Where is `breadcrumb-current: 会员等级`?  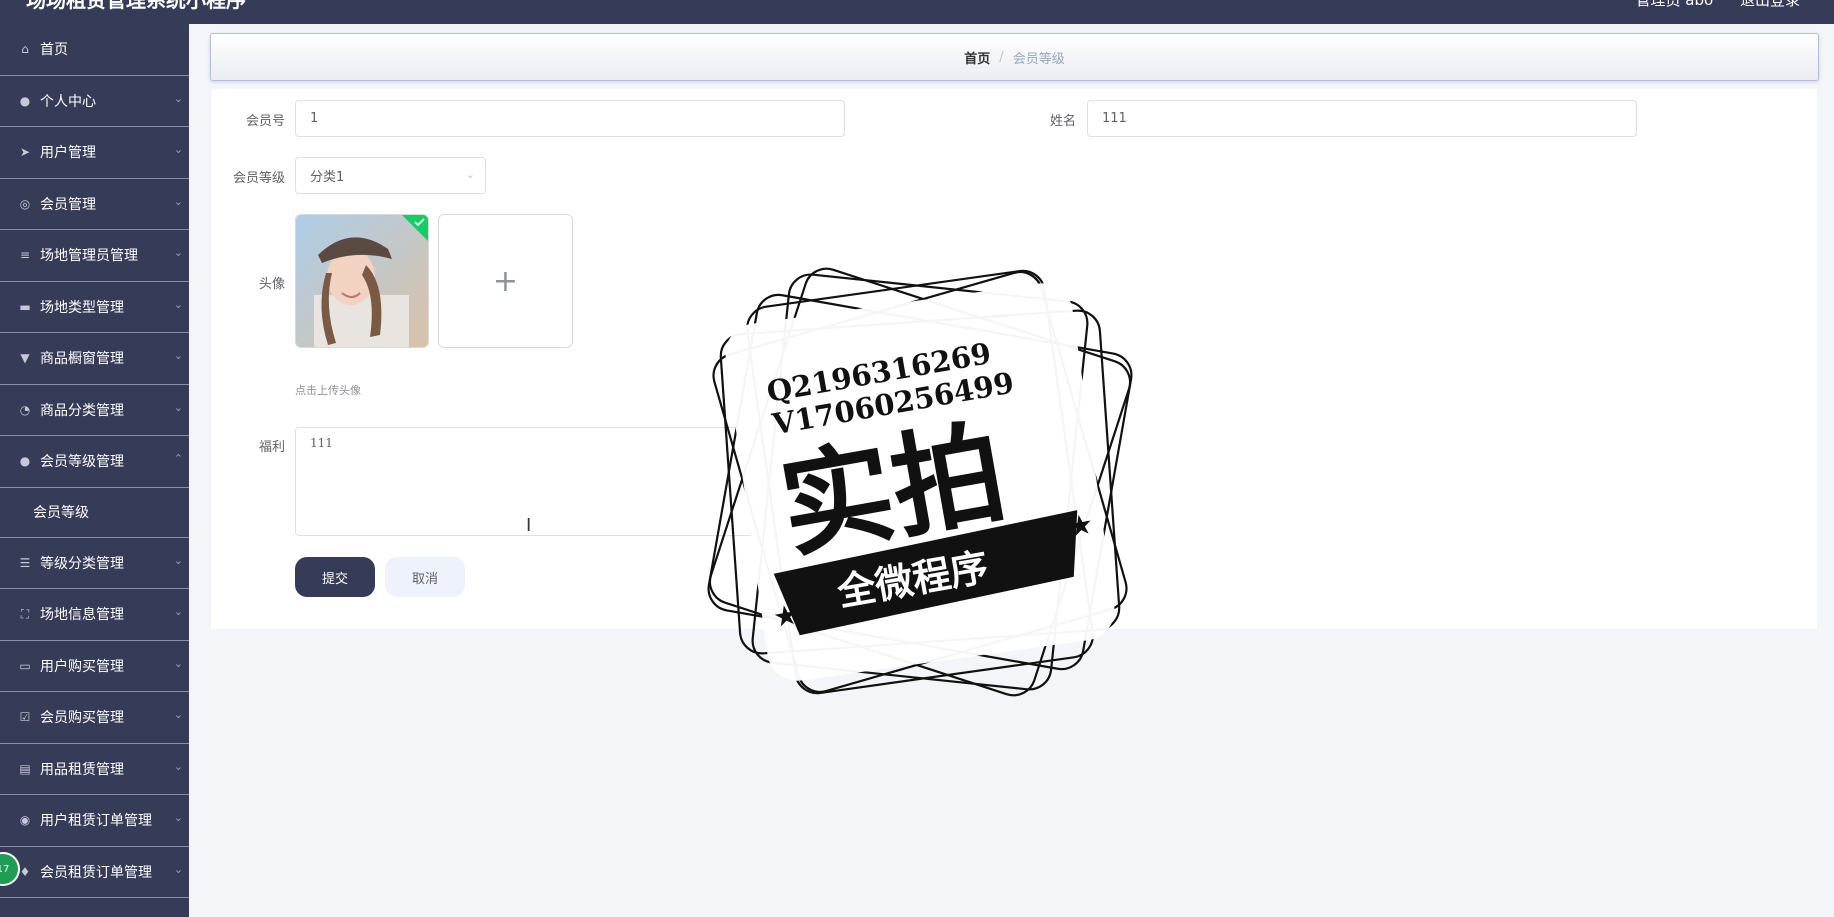 breadcrumb-current: 会员等级 is located at coordinates (1038, 59).